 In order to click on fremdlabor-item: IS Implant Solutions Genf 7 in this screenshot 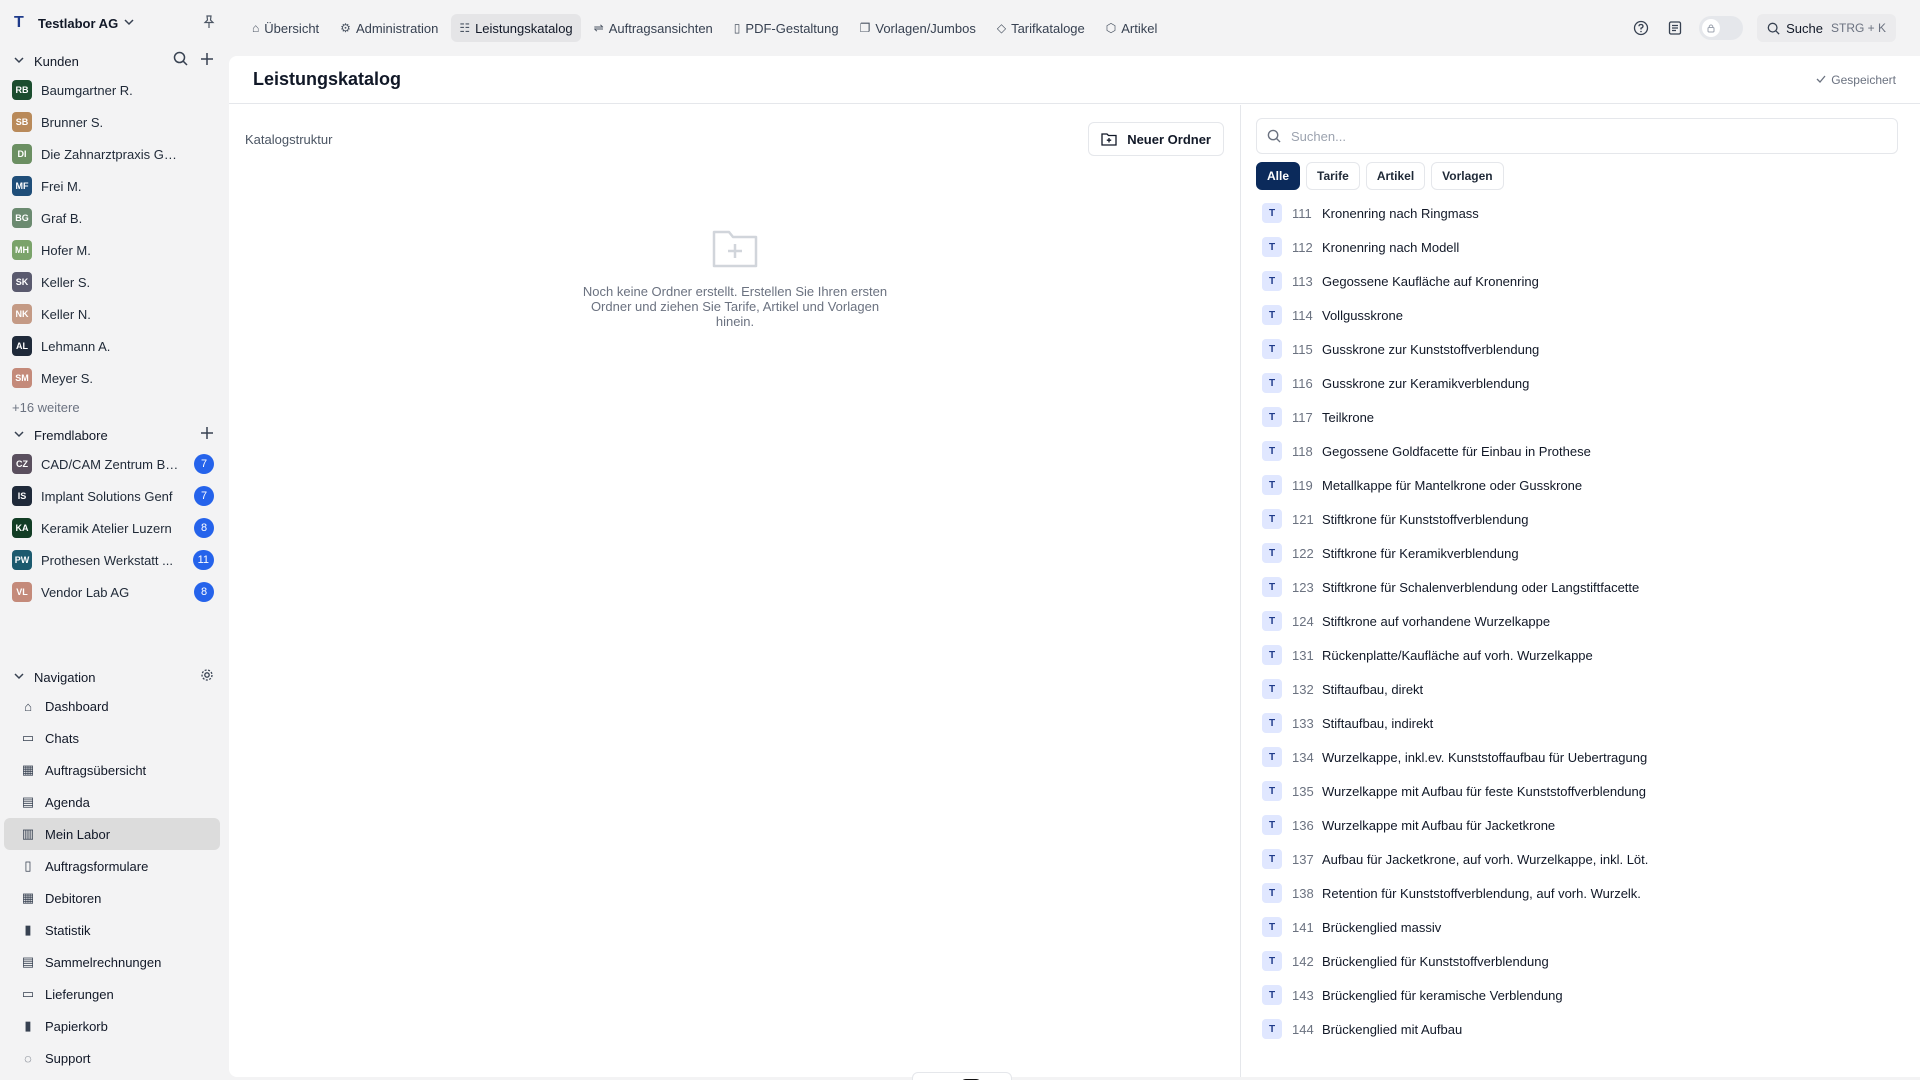, I will do `click(114, 496)`.